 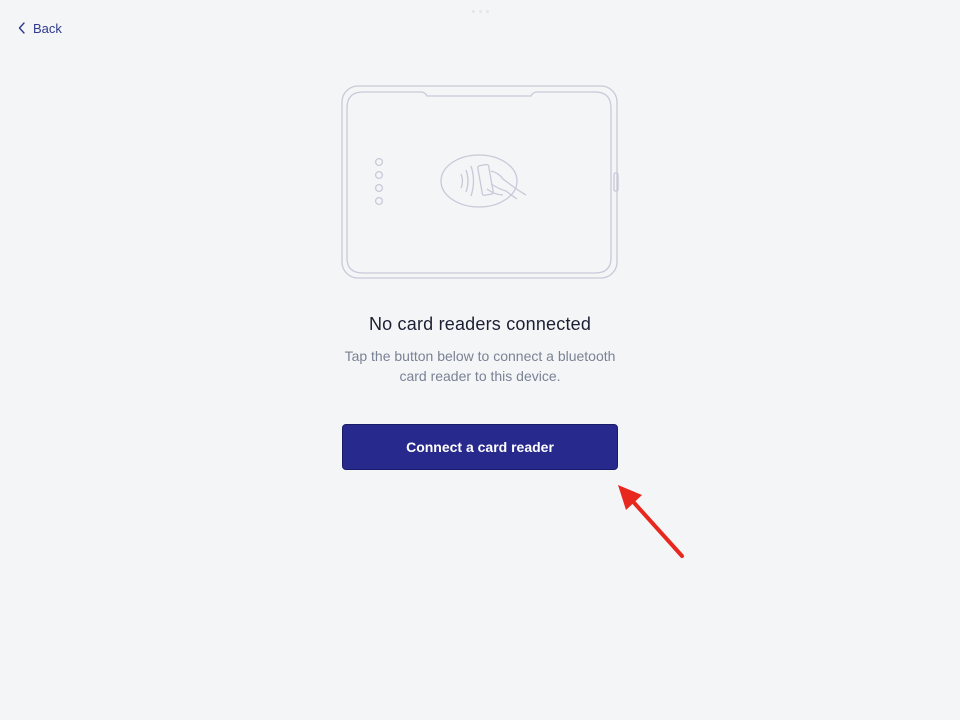 I want to click on connect-card-reader-button: Connect a card reader, so click(x=480, y=447).